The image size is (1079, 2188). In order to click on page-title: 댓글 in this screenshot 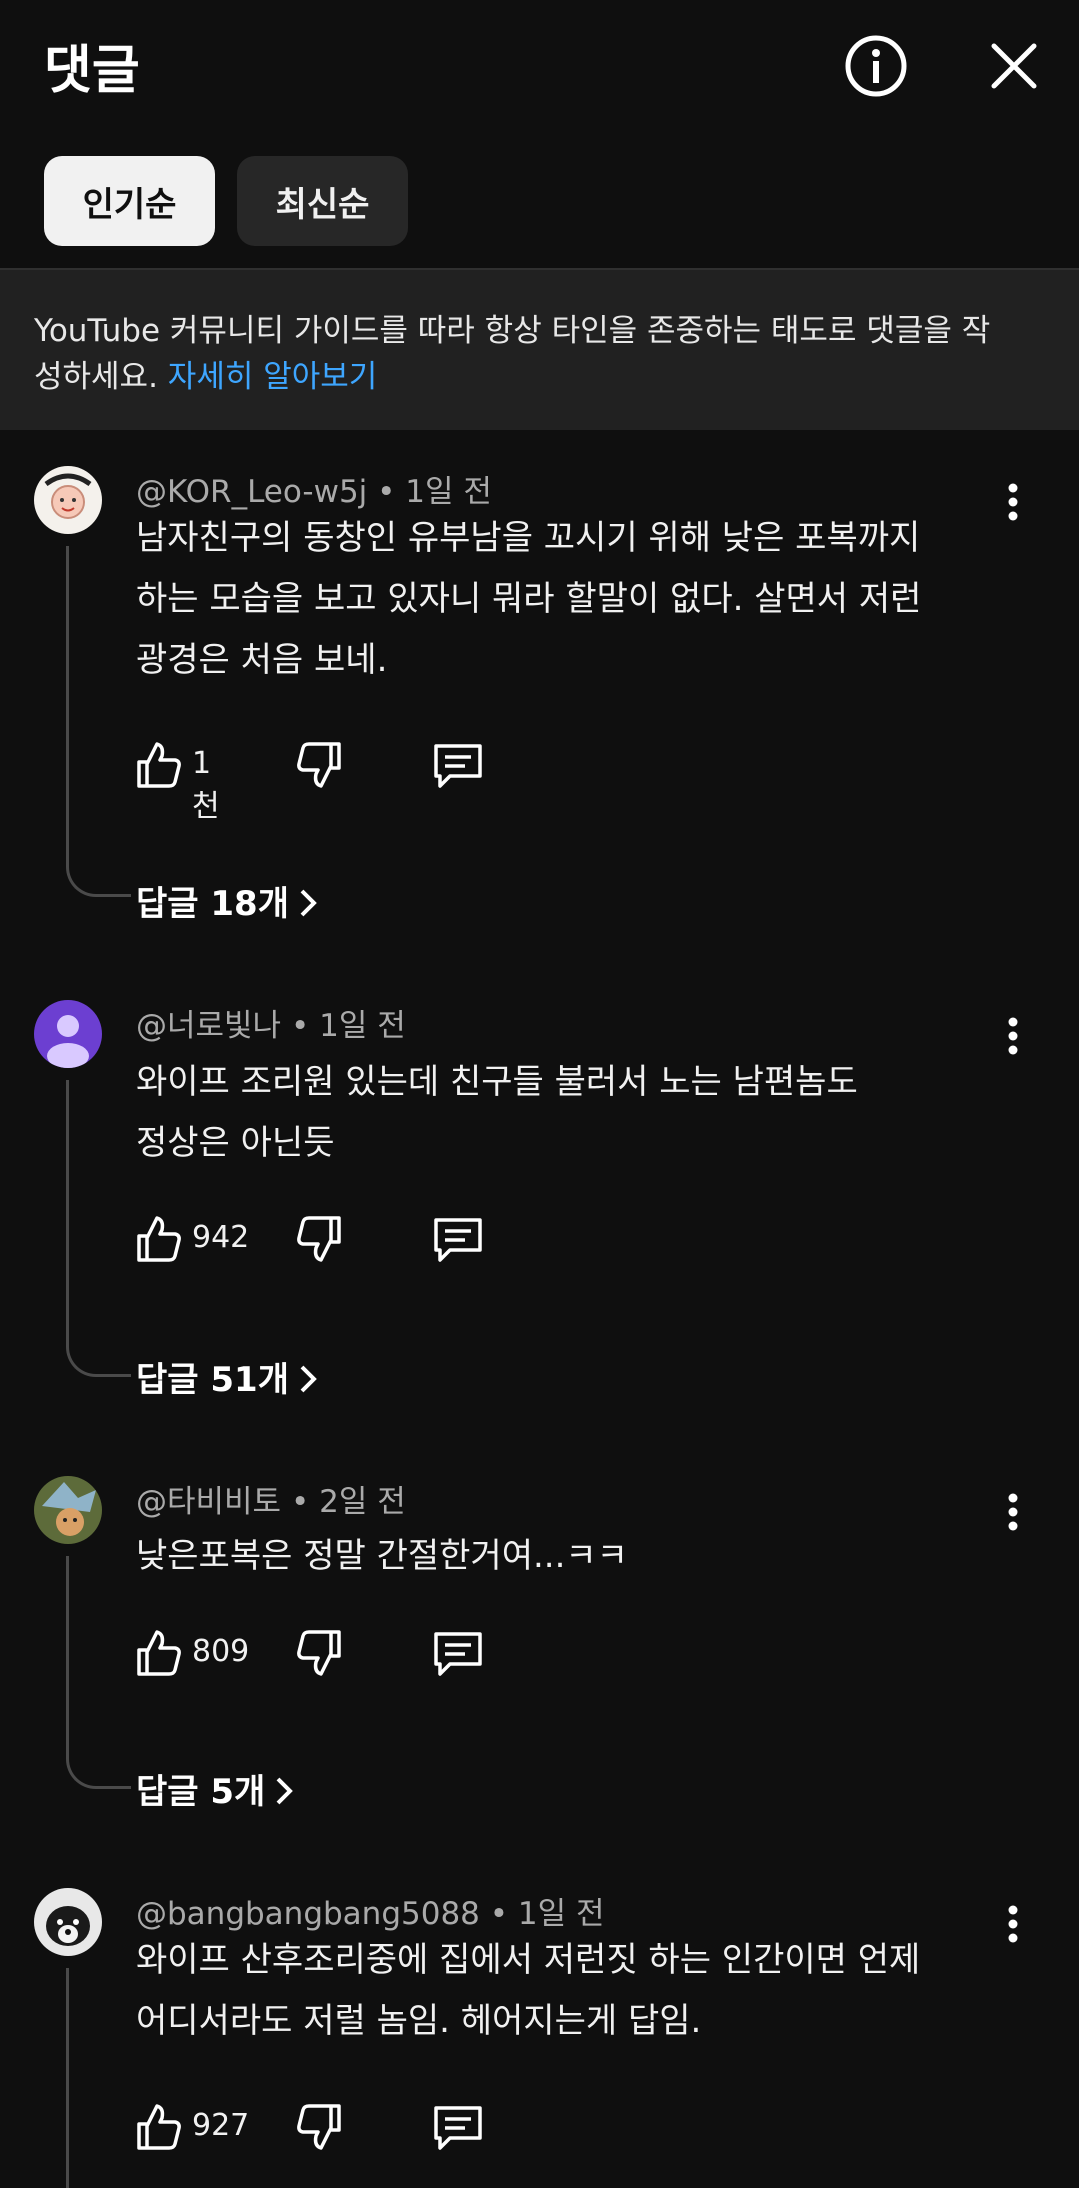, I will do `click(92, 71)`.